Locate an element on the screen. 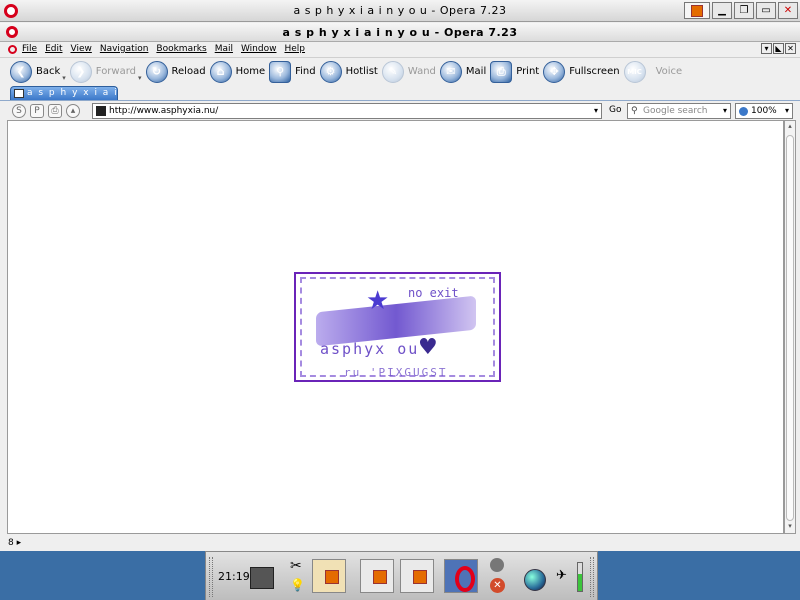  menu-edit: Edit is located at coordinates (53, 49).